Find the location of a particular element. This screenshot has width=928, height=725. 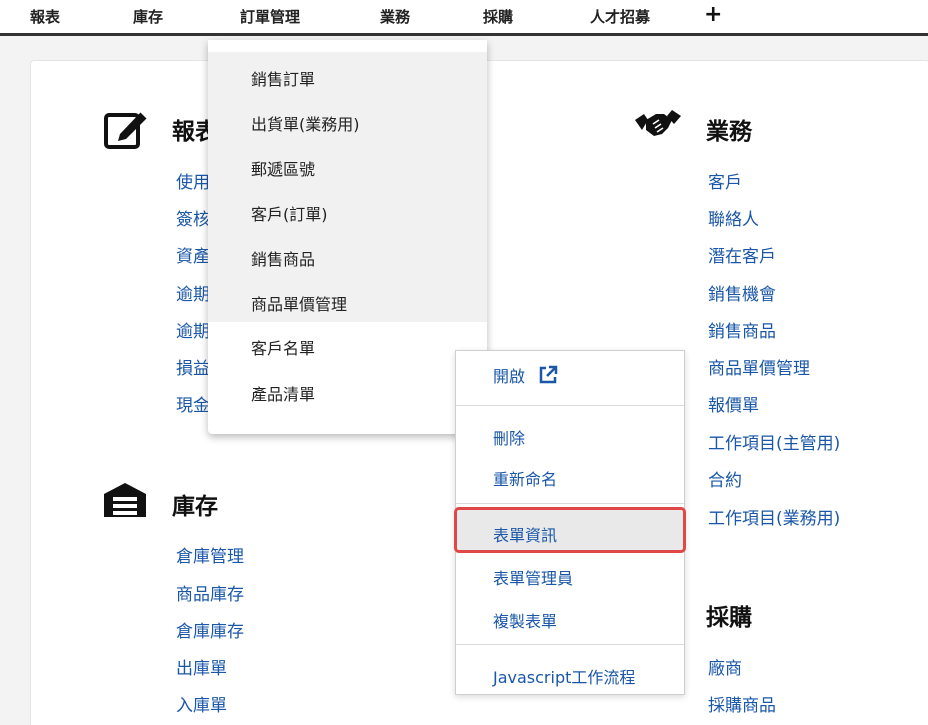

sales-link: 合約 is located at coordinates (725, 478).